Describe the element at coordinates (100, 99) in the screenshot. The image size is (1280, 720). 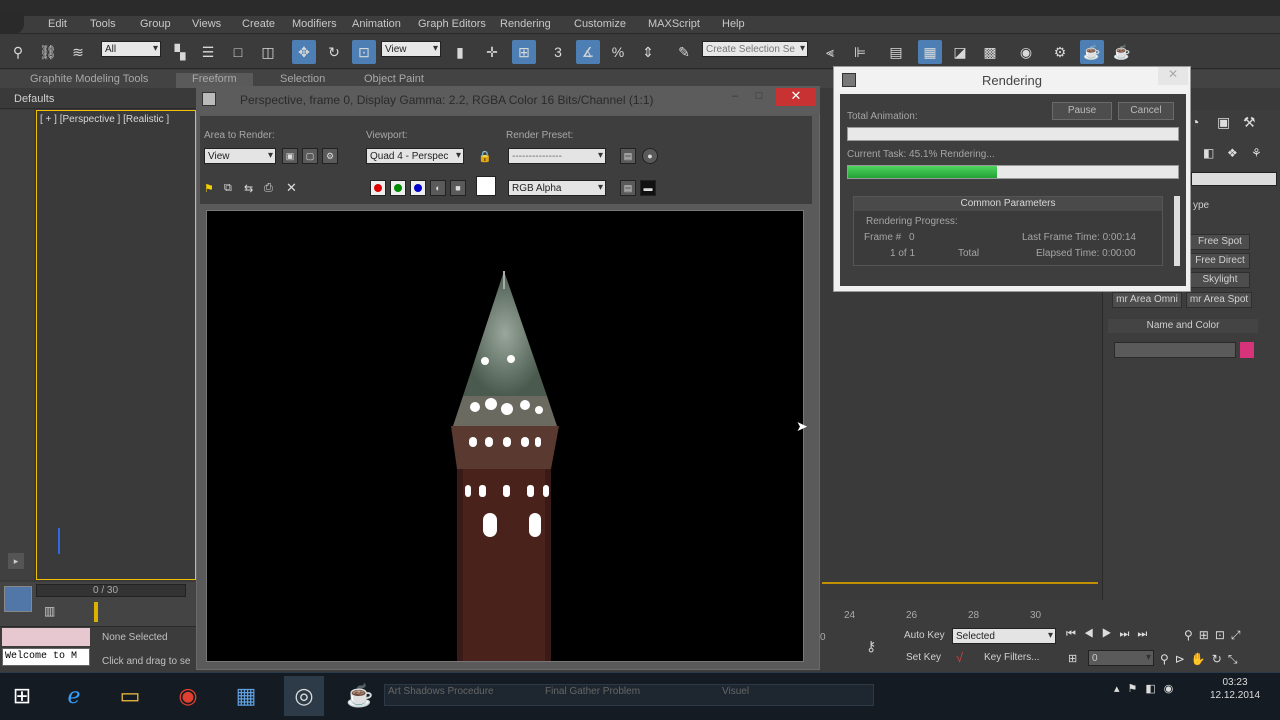
I see `workspace-label: Defaults` at that location.